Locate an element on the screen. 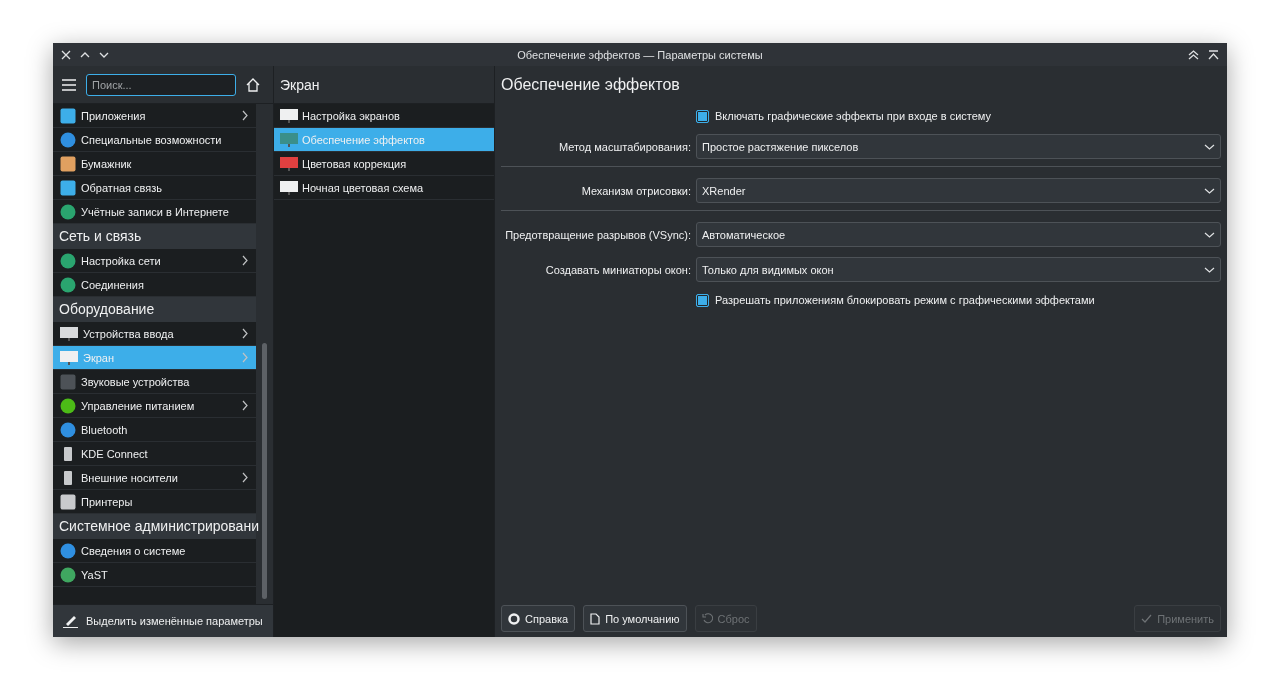  scrollbar-thumb is located at coordinates (264, 471).